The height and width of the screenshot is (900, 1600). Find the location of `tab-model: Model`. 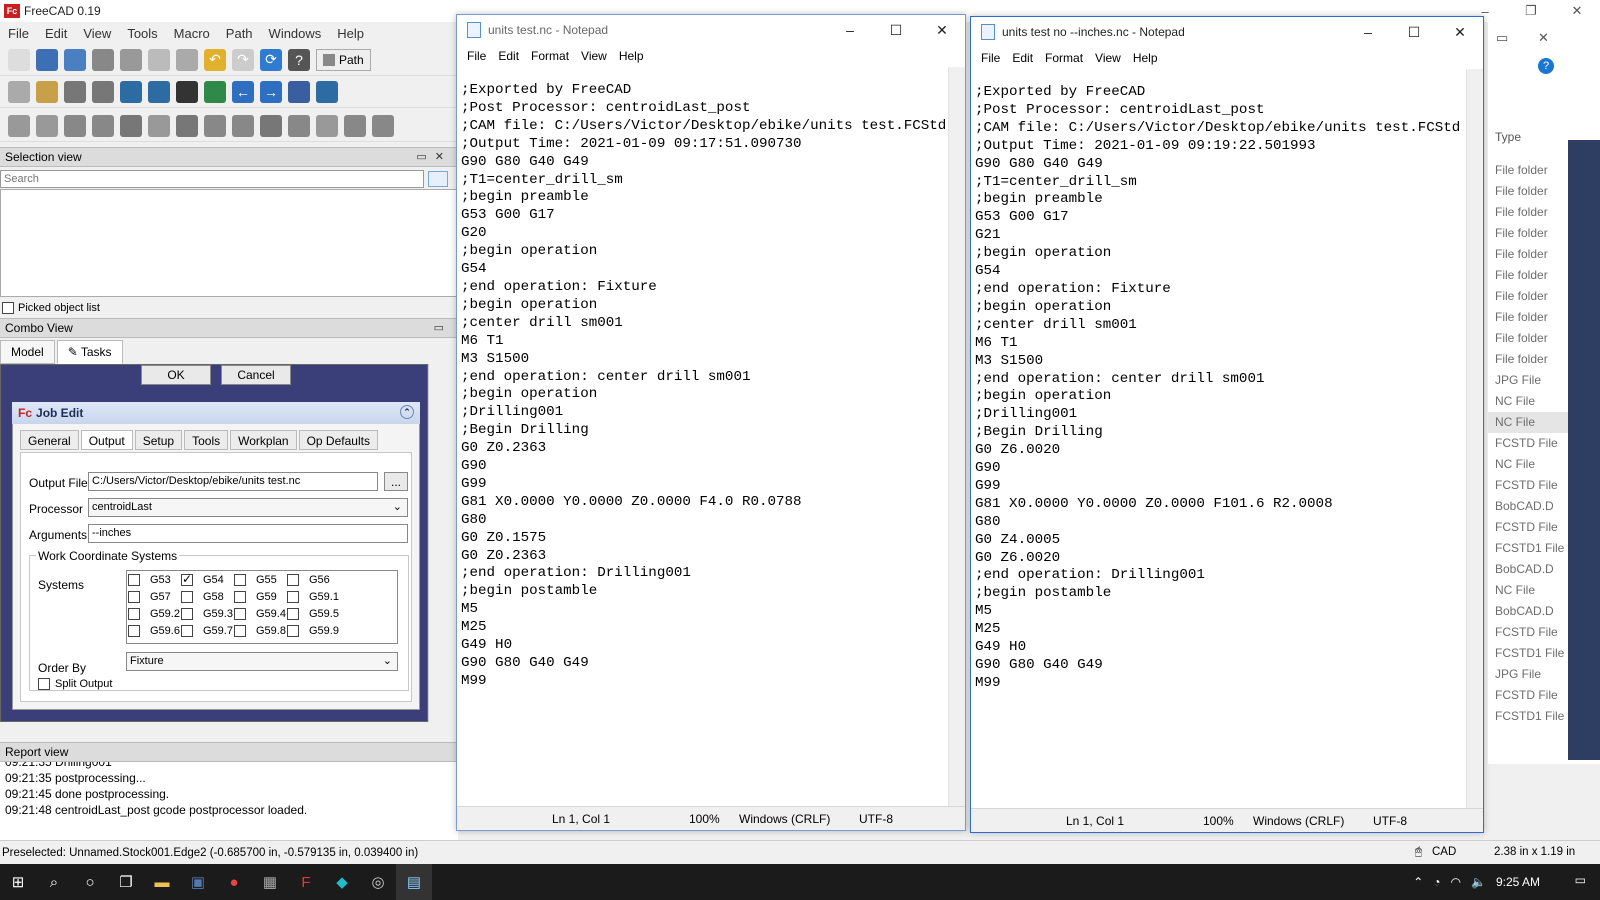

tab-model: Model is located at coordinates (27, 352).